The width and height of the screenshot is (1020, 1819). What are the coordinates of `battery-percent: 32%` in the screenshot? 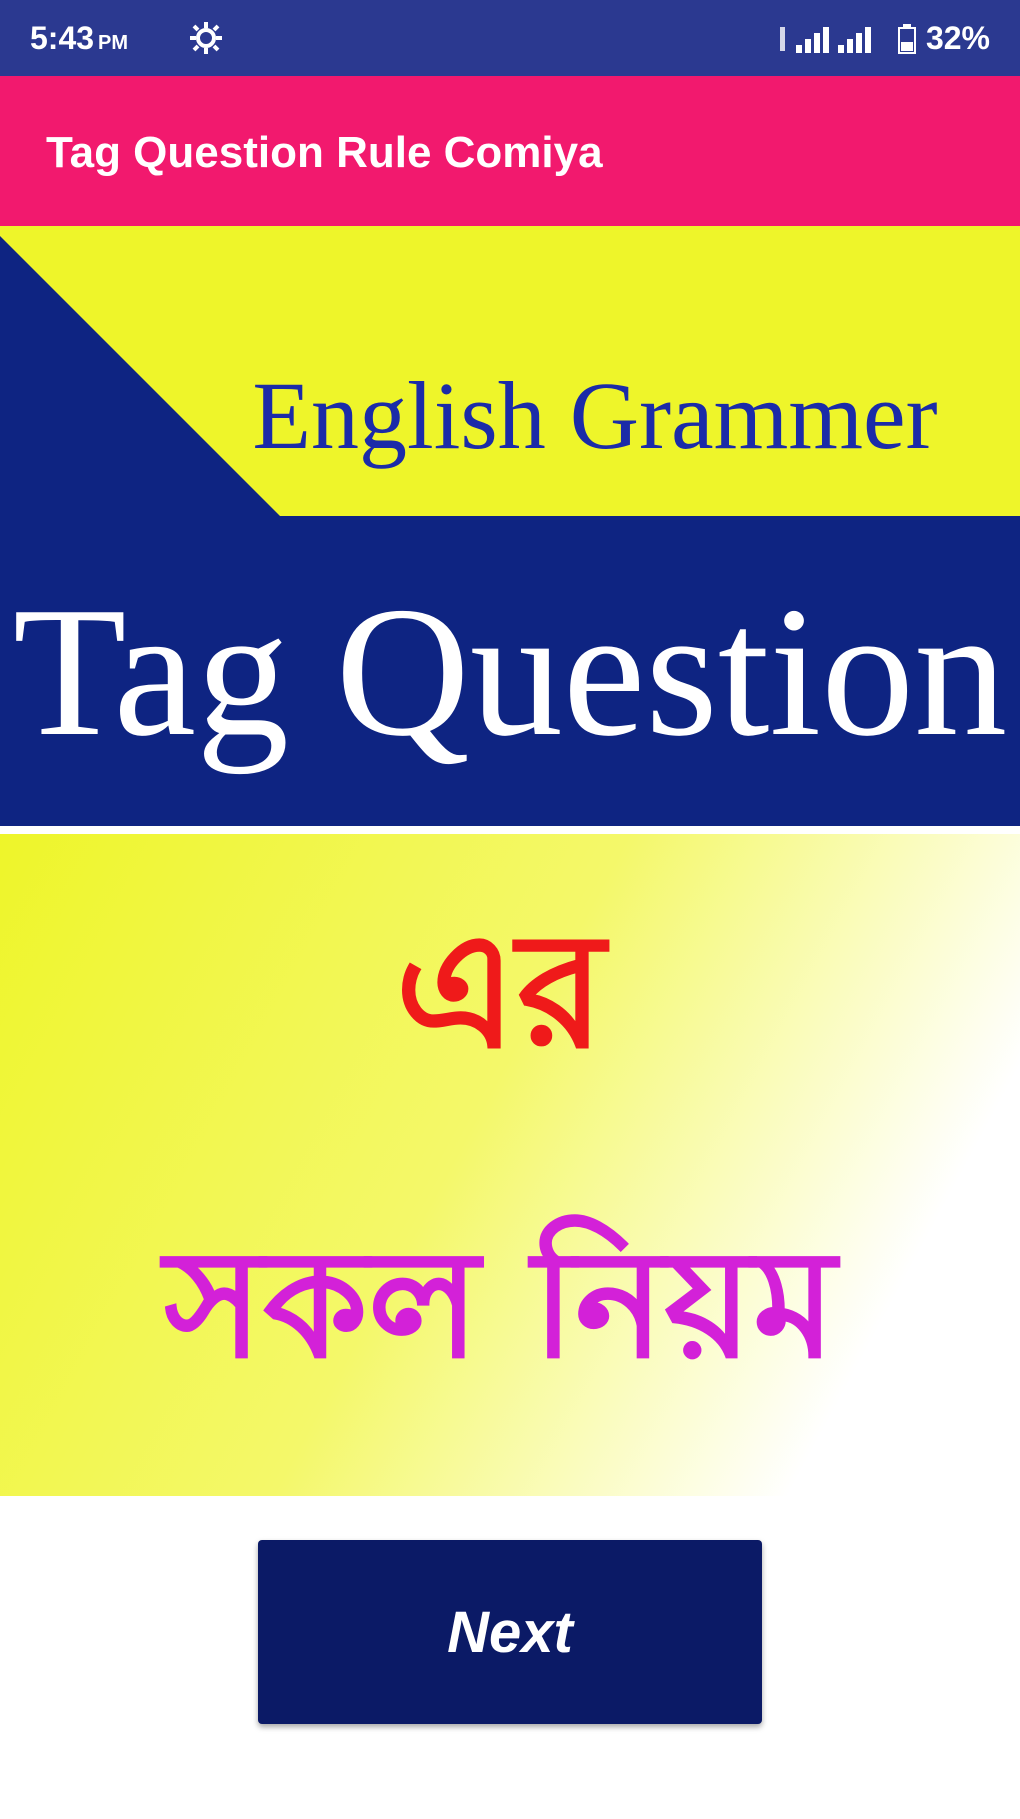 It's located at (957, 38).